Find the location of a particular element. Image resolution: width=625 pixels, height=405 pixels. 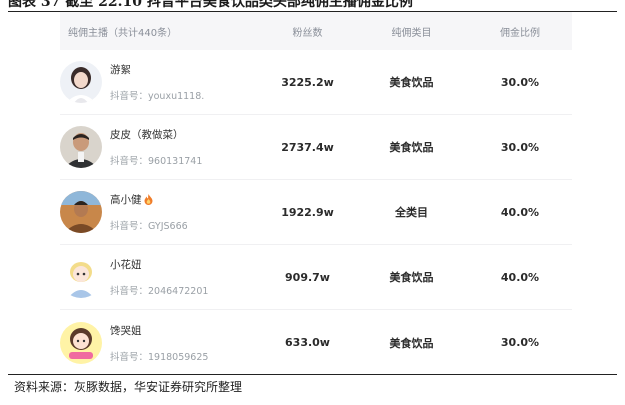

host-cell: 游絮 抖音号：youxu1118. is located at coordinates (160, 82).